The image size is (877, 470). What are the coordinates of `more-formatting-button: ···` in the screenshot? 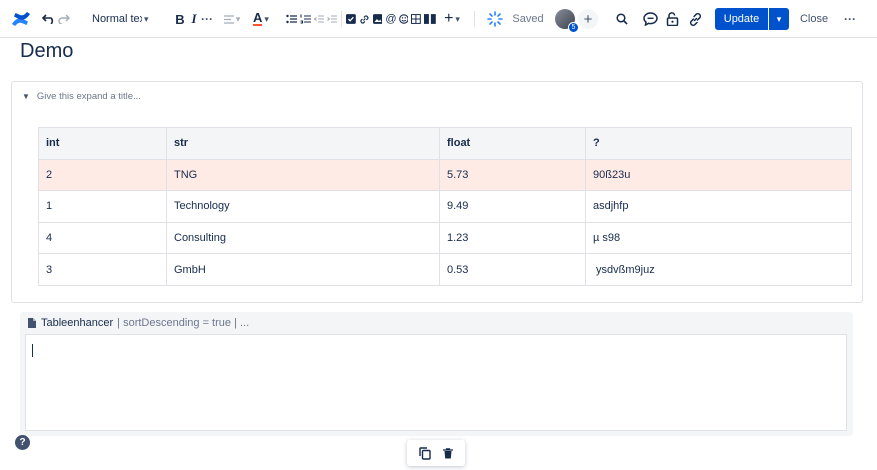 It's located at (207, 19).